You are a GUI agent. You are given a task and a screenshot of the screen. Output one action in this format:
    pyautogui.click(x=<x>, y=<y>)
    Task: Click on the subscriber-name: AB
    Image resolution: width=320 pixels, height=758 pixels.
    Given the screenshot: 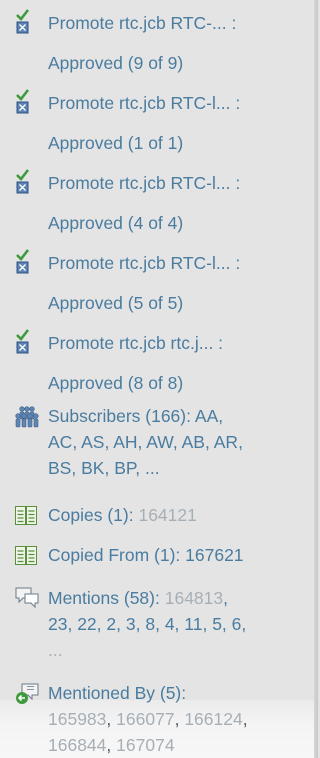 What is the action you would take?
    pyautogui.click(x=193, y=442)
    